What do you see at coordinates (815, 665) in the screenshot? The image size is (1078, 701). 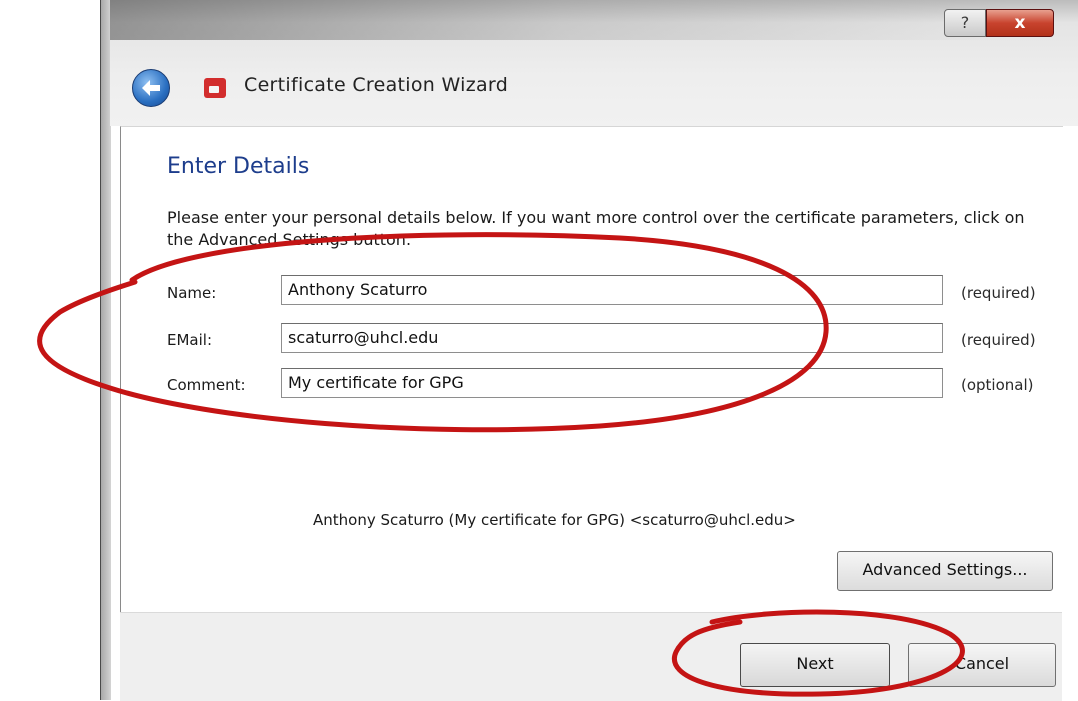 I see `next-button: Next` at bounding box center [815, 665].